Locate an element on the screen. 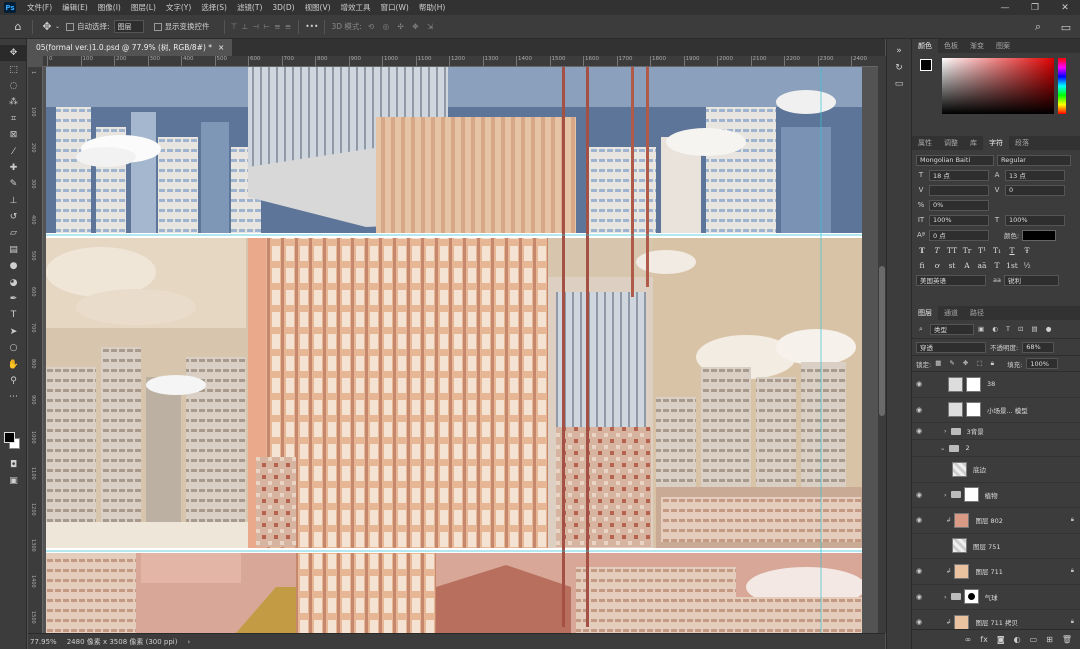 The width and height of the screenshot is (1080, 649). menu-3d: 3D(D) is located at coordinates (283, 7).